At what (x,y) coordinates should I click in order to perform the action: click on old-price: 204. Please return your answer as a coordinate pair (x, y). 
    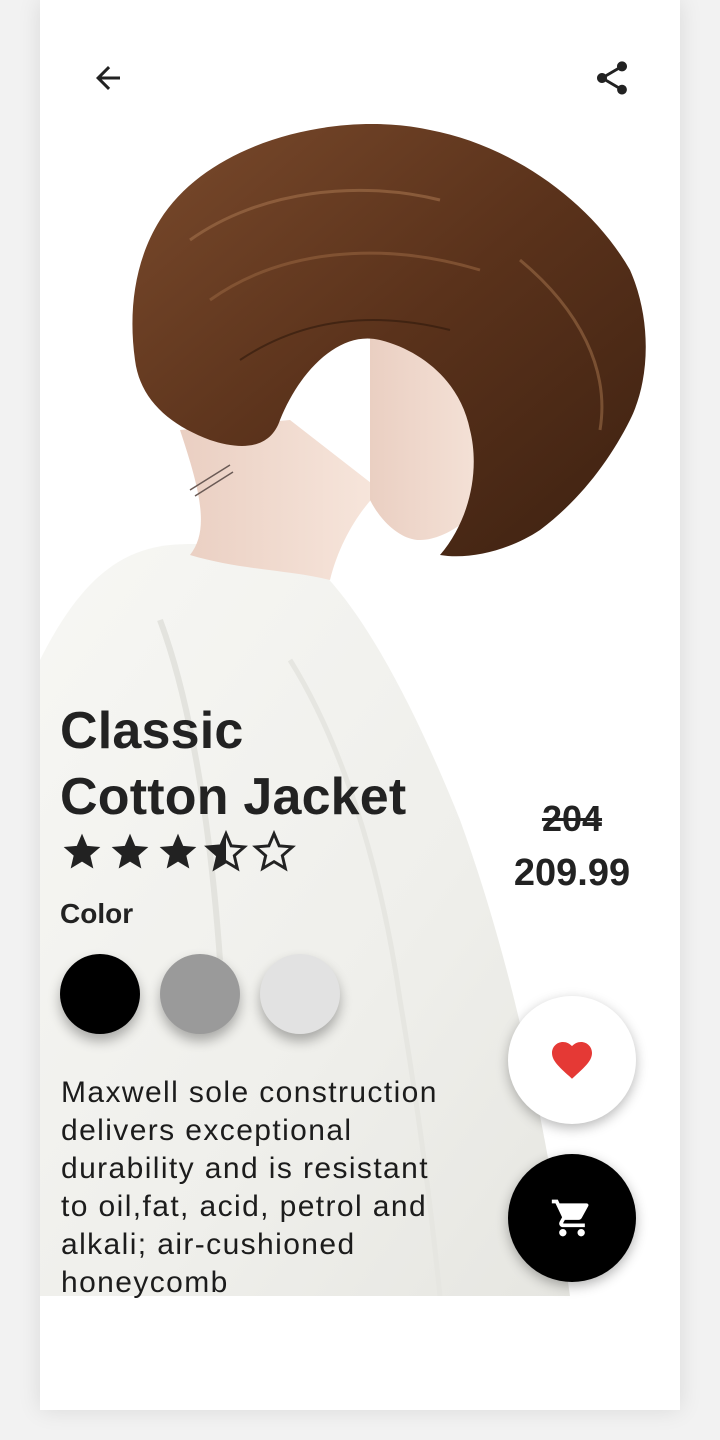
    Looking at the image, I should click on (572, 818).